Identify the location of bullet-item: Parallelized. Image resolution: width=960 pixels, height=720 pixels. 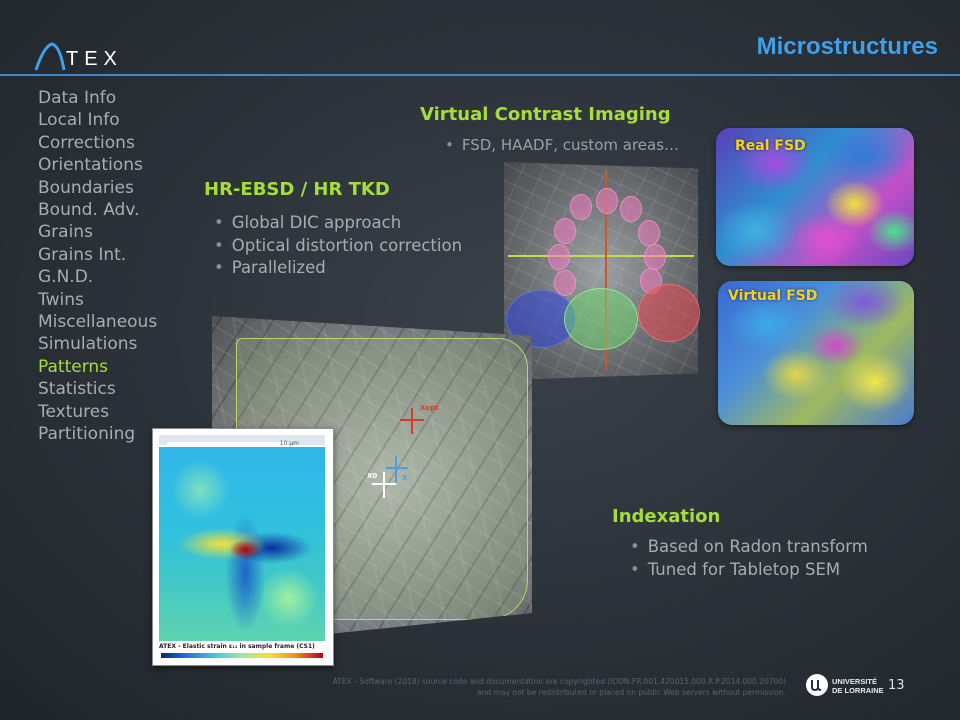
(338, 268).